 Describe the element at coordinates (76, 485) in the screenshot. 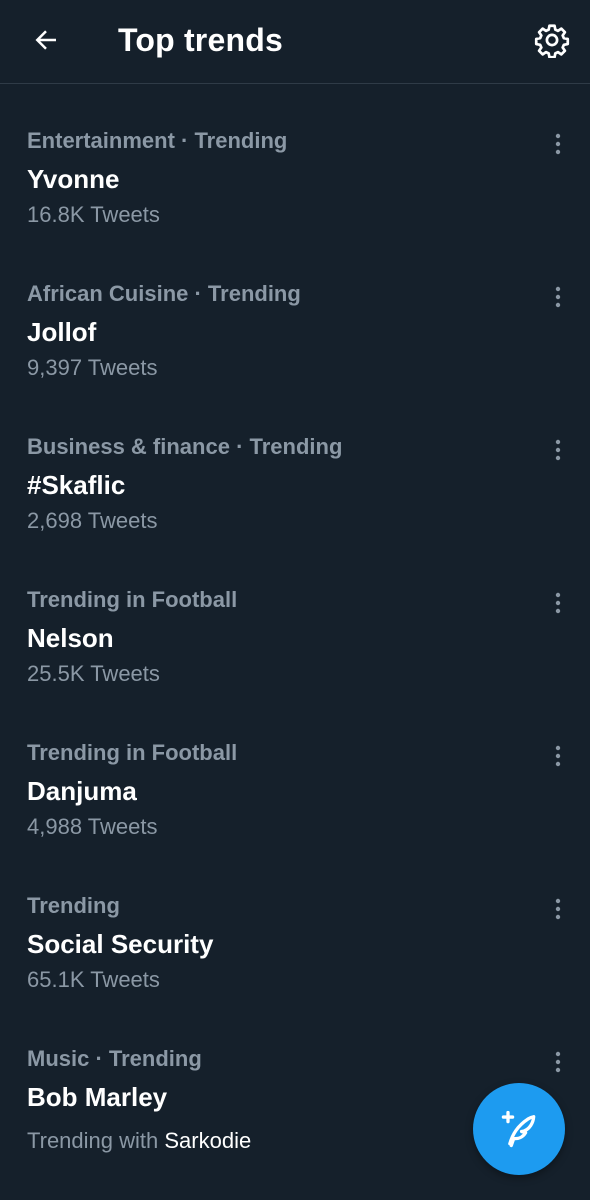

I see `trend-name: #Skaflic` at that location.